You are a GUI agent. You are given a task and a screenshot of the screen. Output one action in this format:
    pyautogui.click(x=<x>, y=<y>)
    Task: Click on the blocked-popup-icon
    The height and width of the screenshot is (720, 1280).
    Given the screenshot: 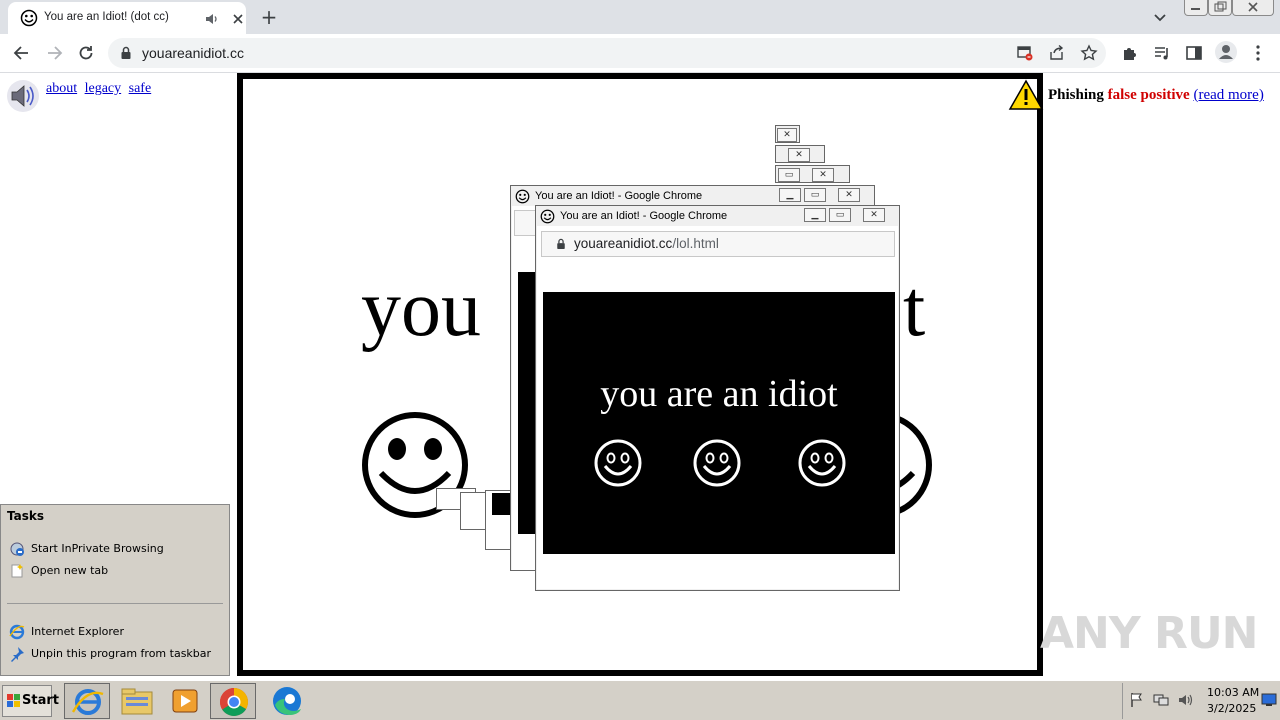 What is the action you would take?
    pyautogui.click(x=1025, y=53)
    